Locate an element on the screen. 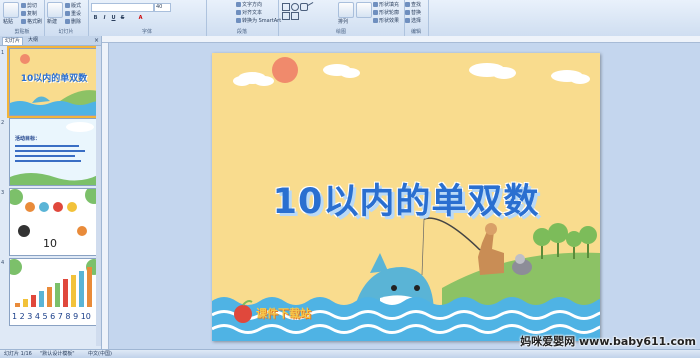 The height and width of the screenshot is (358, 700). slide-number: 1 is located at coordinates (3, 53).